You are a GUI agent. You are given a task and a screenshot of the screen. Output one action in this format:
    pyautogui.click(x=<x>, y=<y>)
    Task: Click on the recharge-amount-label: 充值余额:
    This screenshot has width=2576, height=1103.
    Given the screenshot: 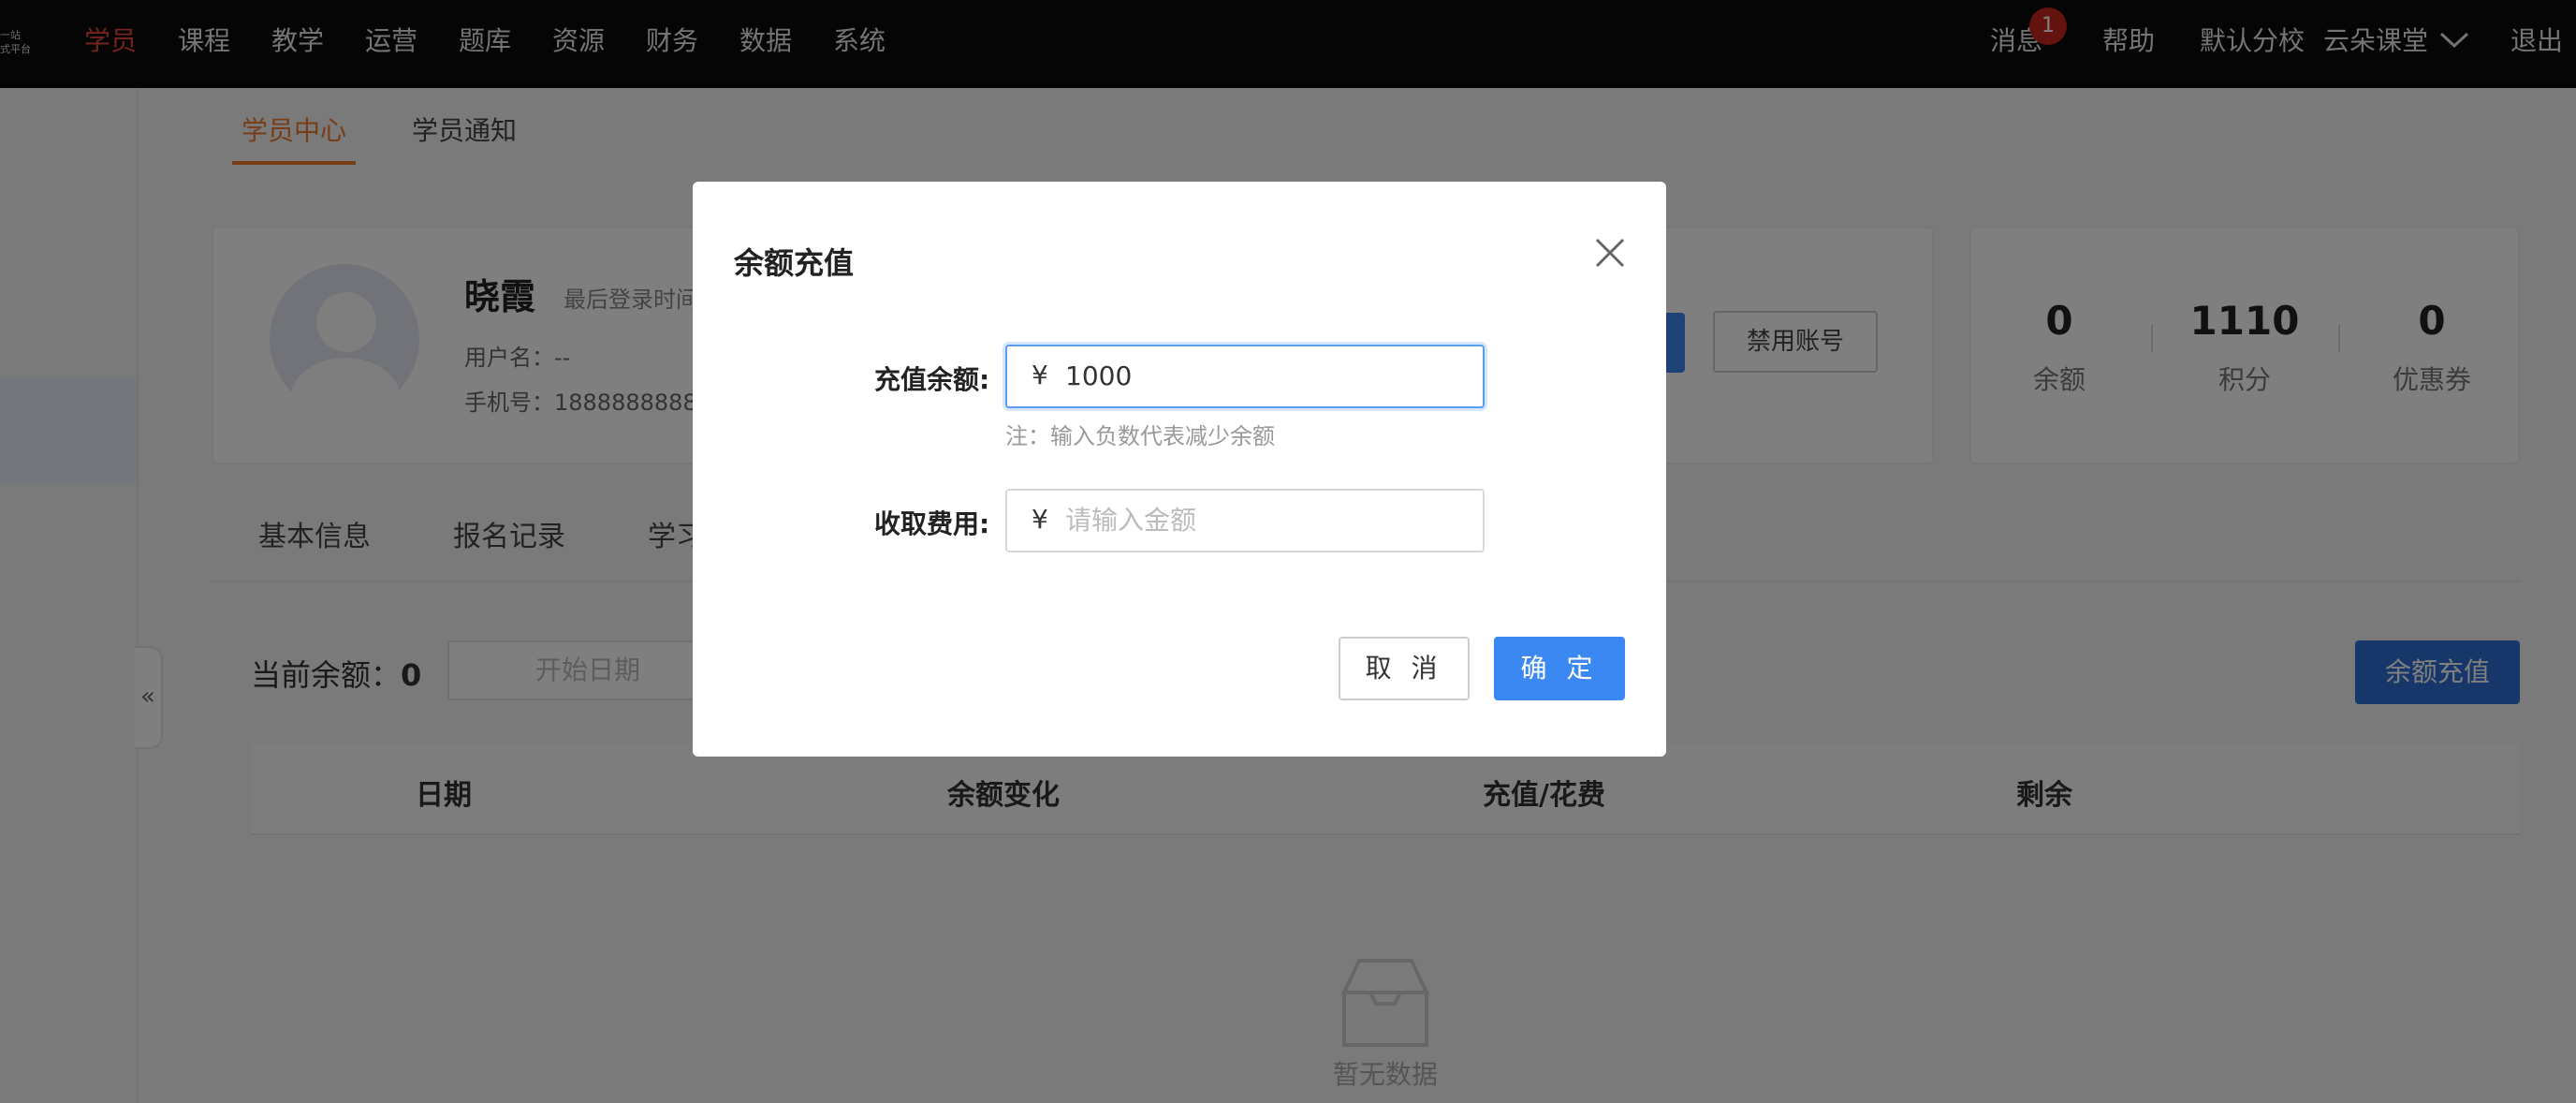 What is the action you would take?
    pyautogui.click(x=932, y=379)
    